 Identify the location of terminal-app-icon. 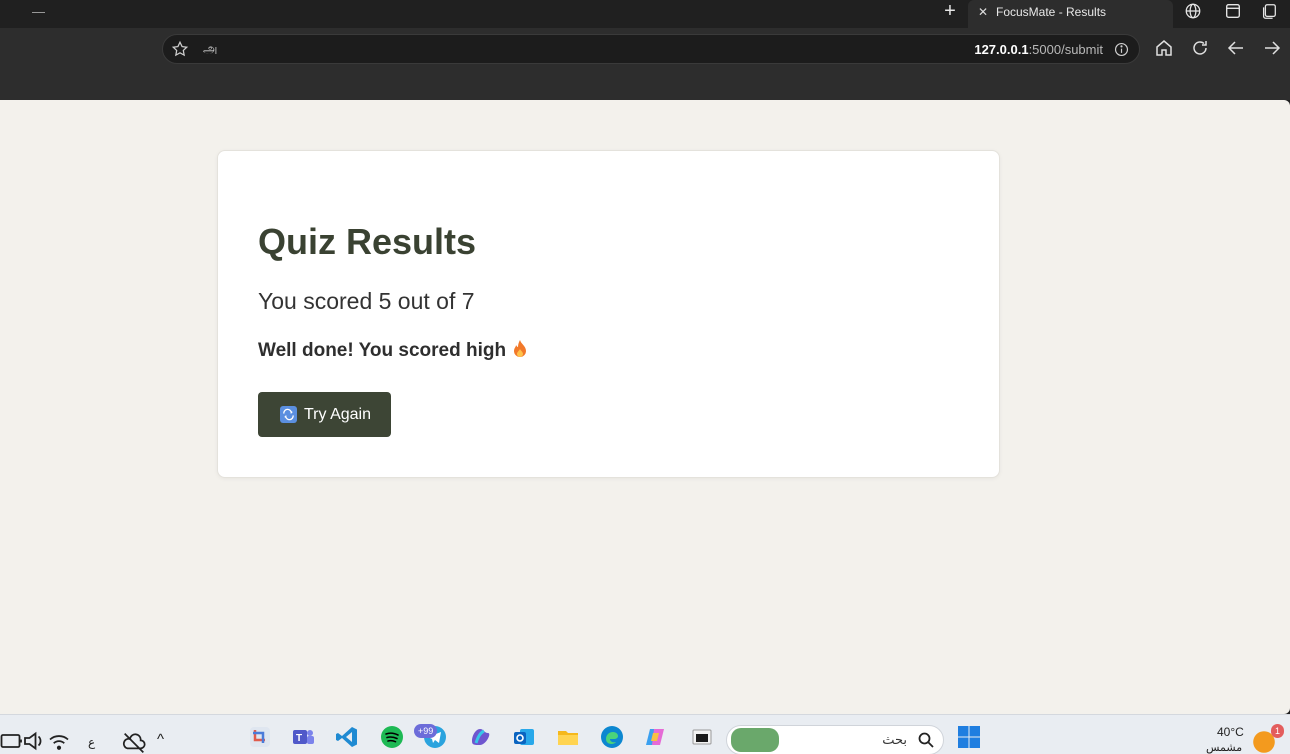
(702, 737).